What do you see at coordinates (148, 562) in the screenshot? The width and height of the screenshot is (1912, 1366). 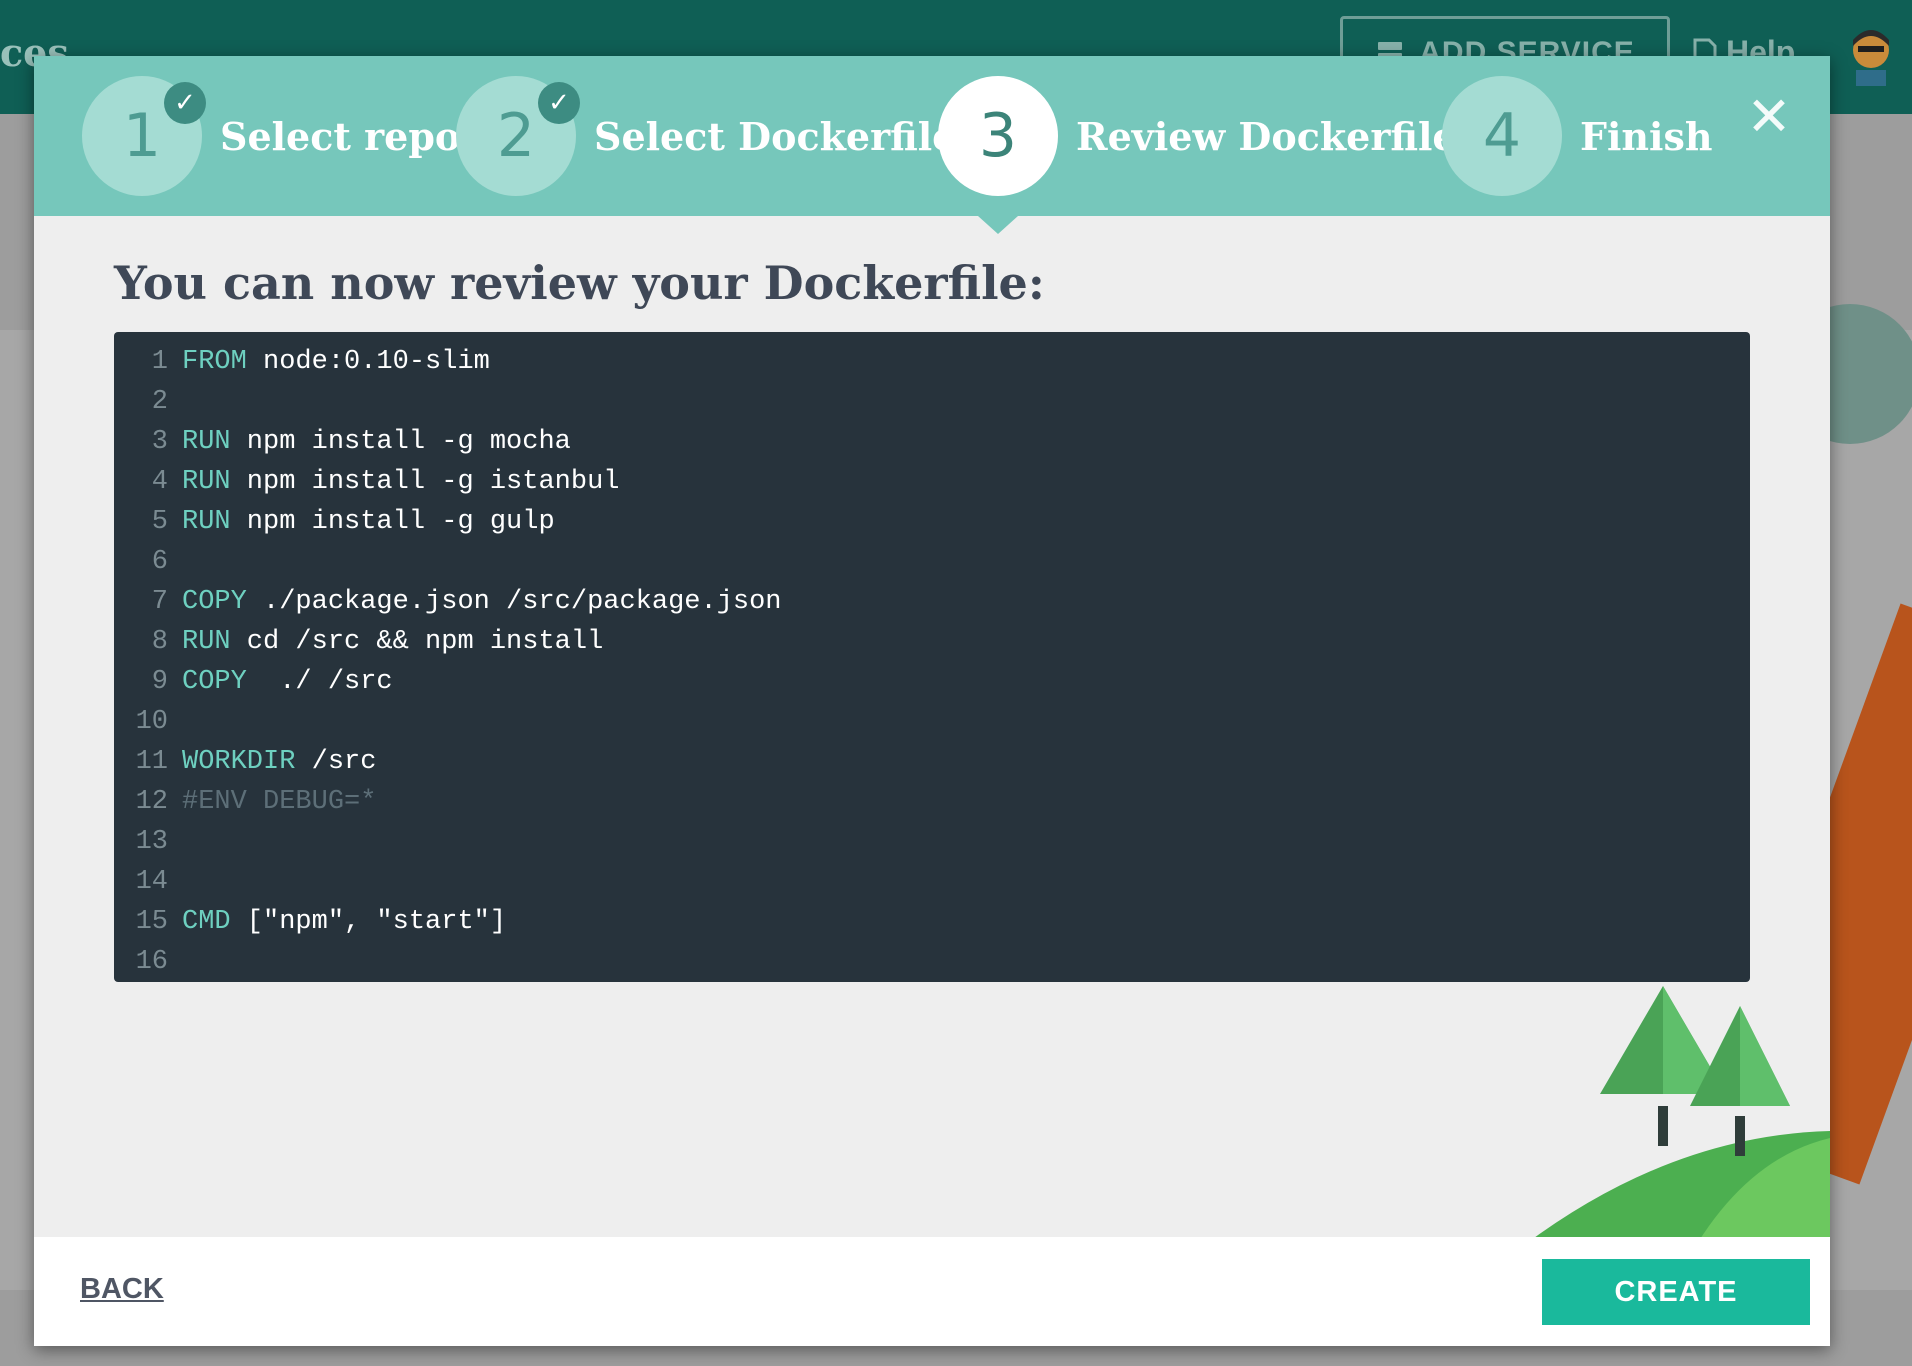 I see `code-line: 6` at bounding box center [148, 562].